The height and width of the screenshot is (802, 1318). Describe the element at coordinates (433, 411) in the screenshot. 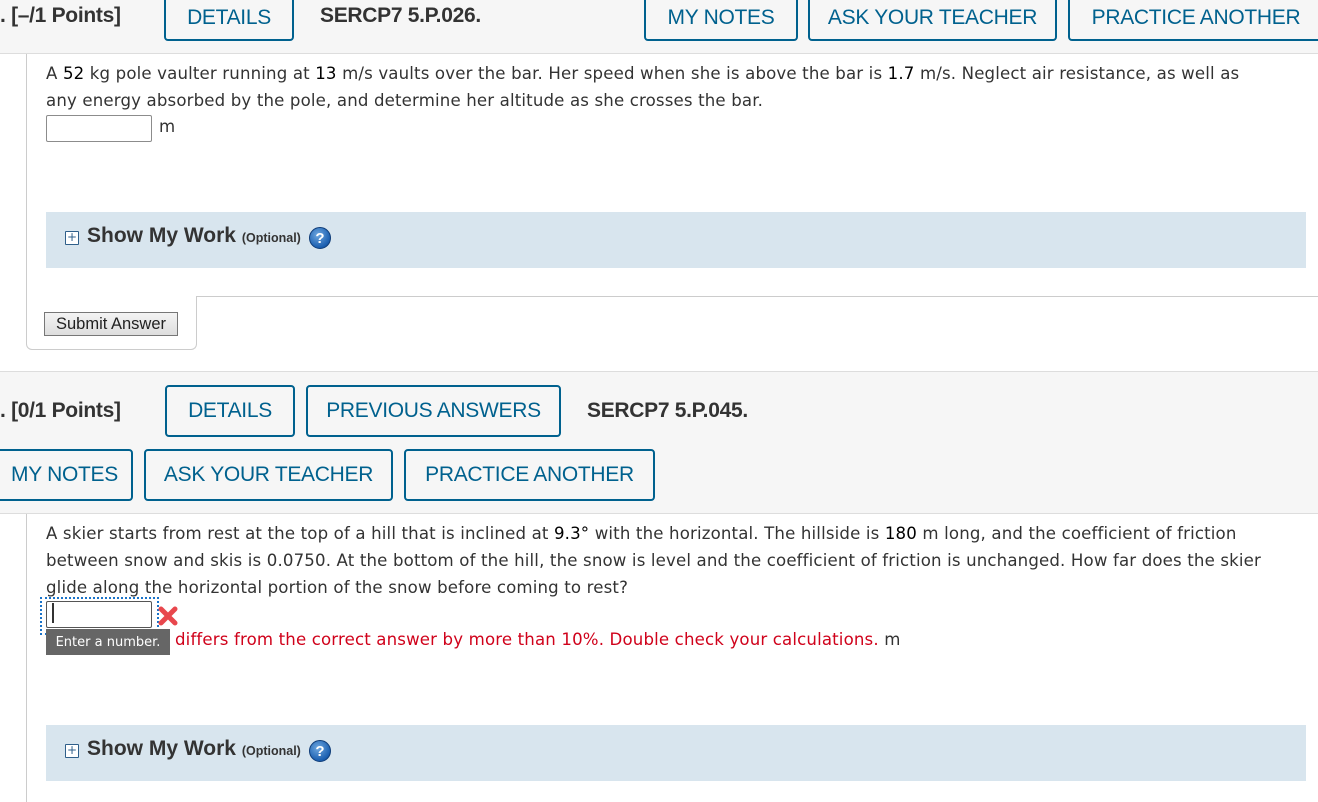

I see `previous-answers-button: PREVIOUS ANSWERS` at that location.